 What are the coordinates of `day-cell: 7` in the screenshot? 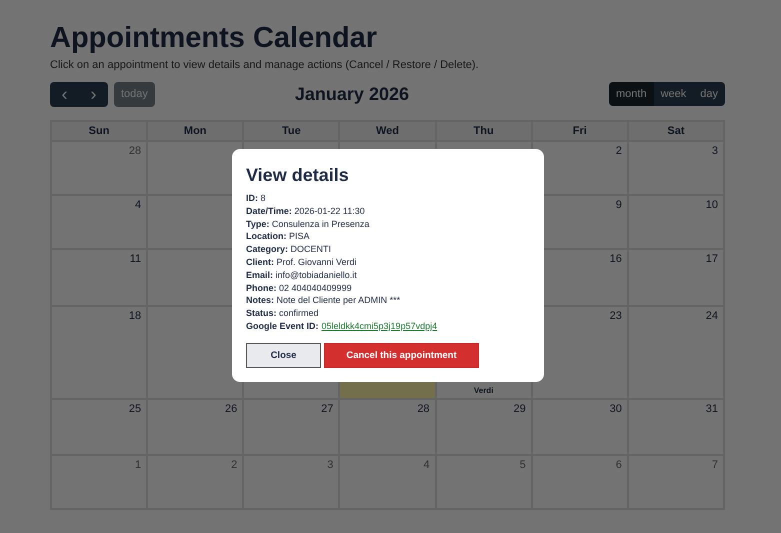 It's located at (676, 482).